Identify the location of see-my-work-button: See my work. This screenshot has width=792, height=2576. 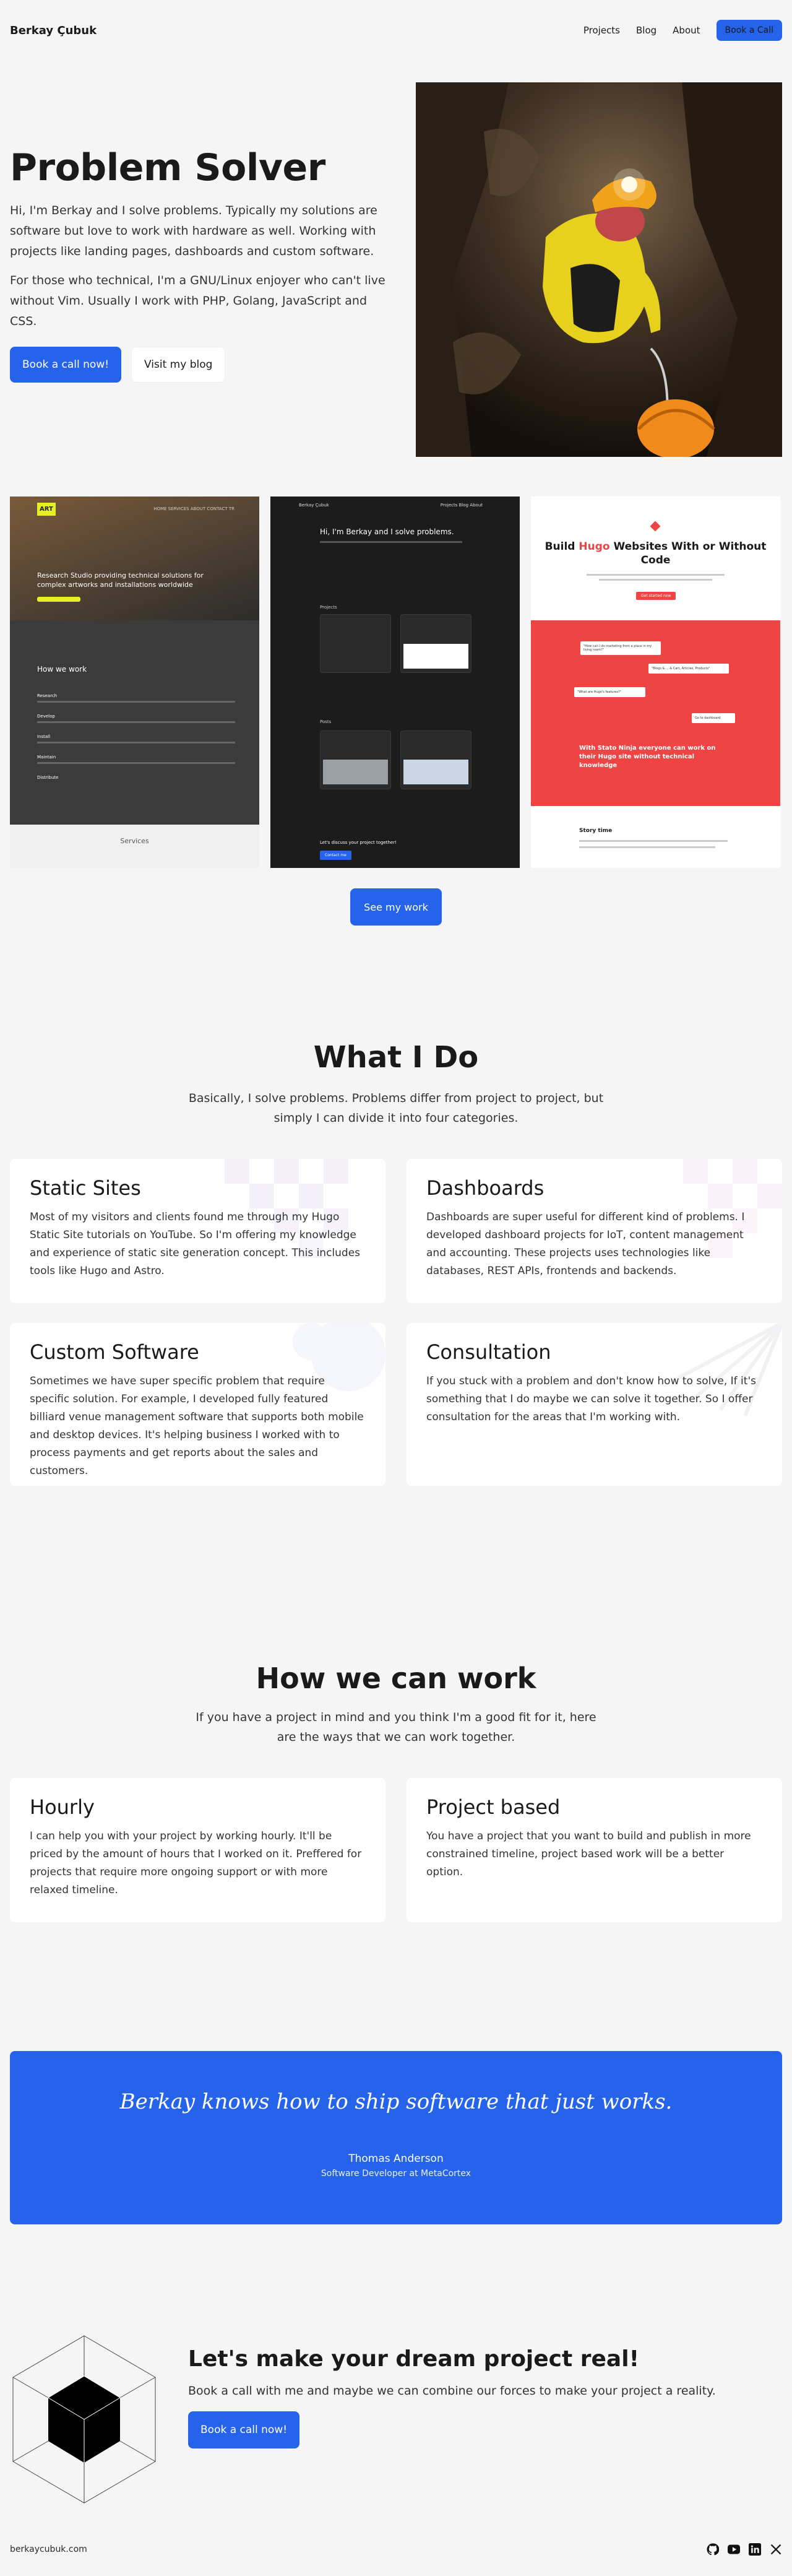
(396, 907).